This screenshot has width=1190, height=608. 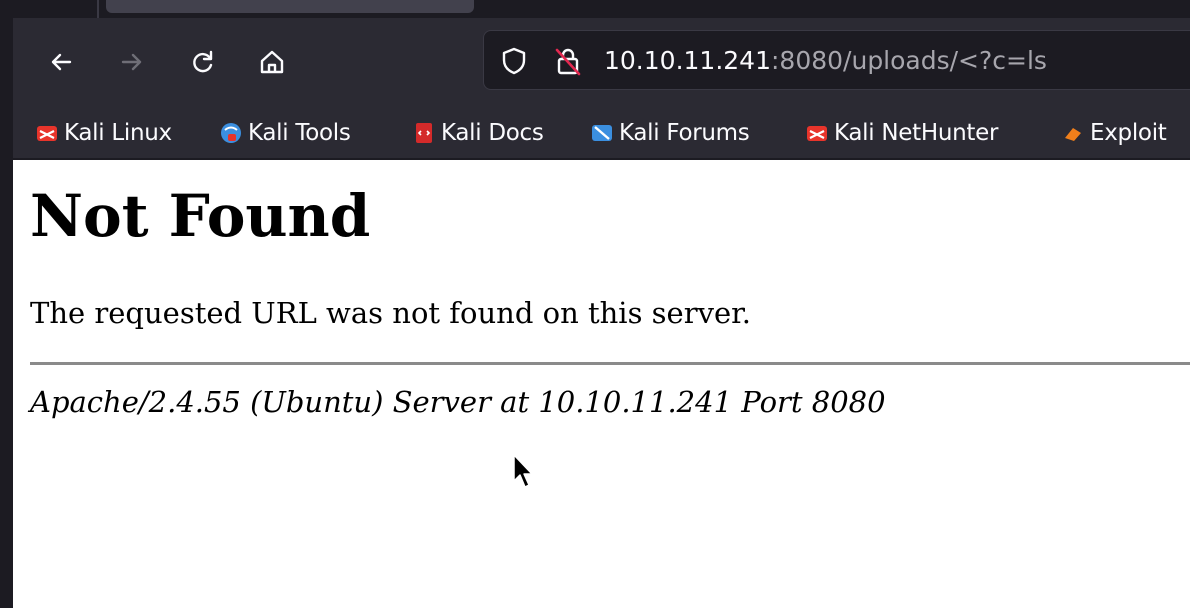 I want to click on bookmark-kali-tools: Kali Tools, so click(x=285, y=133).